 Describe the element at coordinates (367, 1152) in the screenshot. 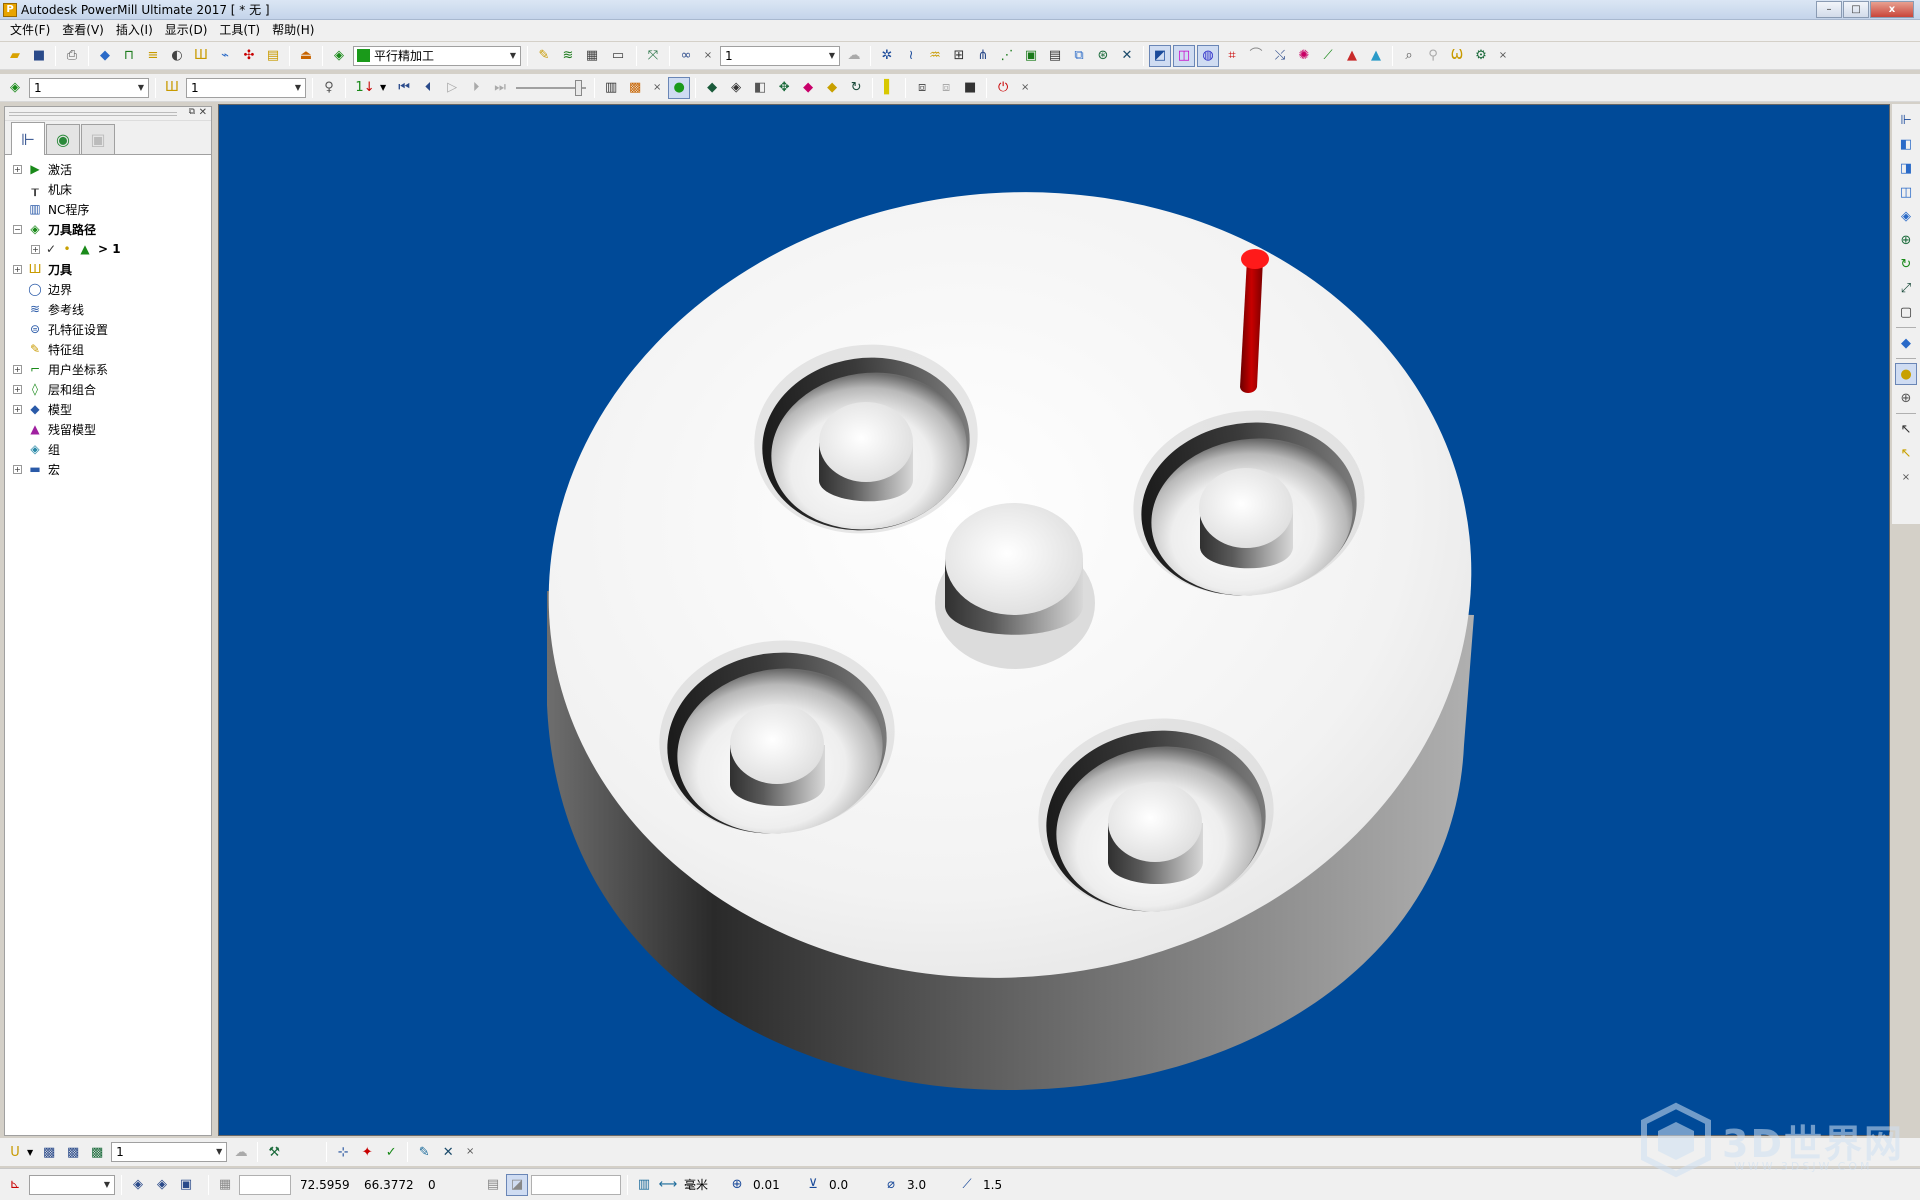

I see `workplane-edit-icon: ✦` at that location.